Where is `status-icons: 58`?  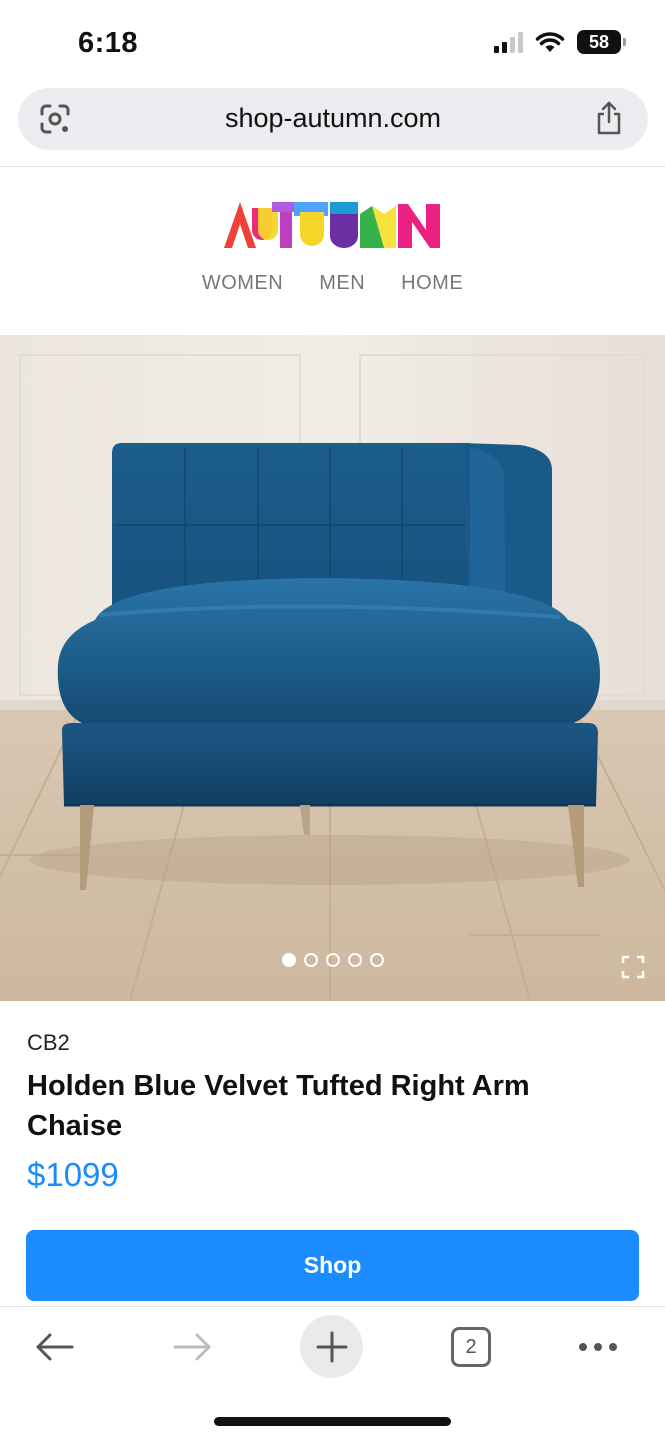
status-icons: 58 is located at coordinates (560, 42).